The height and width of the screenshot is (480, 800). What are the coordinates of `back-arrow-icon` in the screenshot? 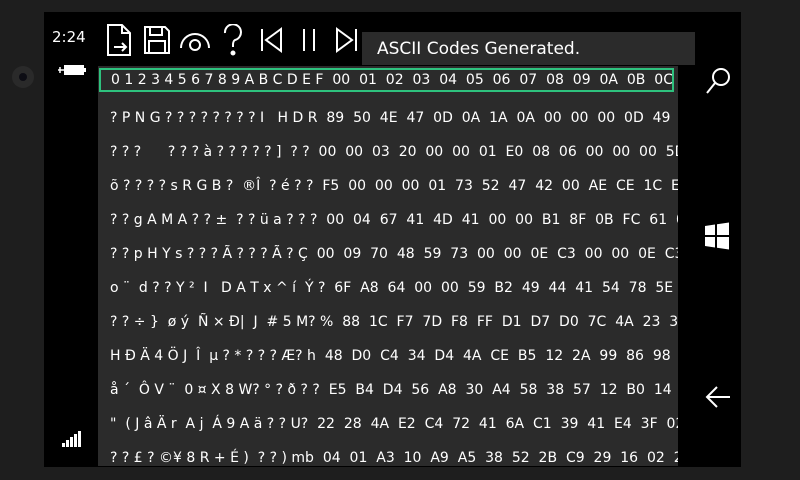 It's located at (717, 397).